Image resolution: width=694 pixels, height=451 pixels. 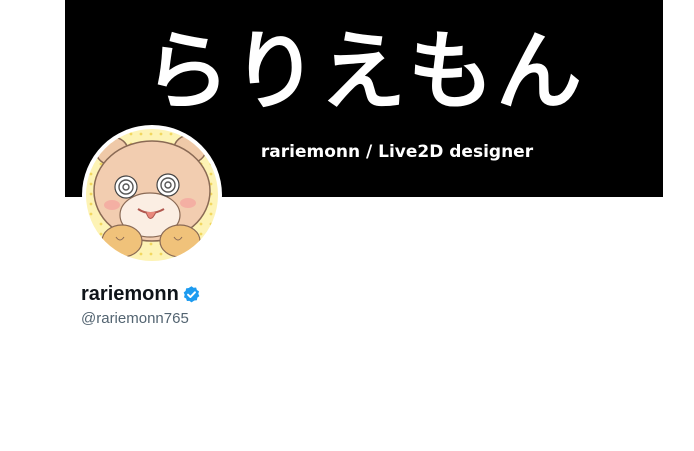 What do you see at coordinates (191, 294) in the screenshot?
I see `verified-badge-icon` at bounding box center [191, 294].